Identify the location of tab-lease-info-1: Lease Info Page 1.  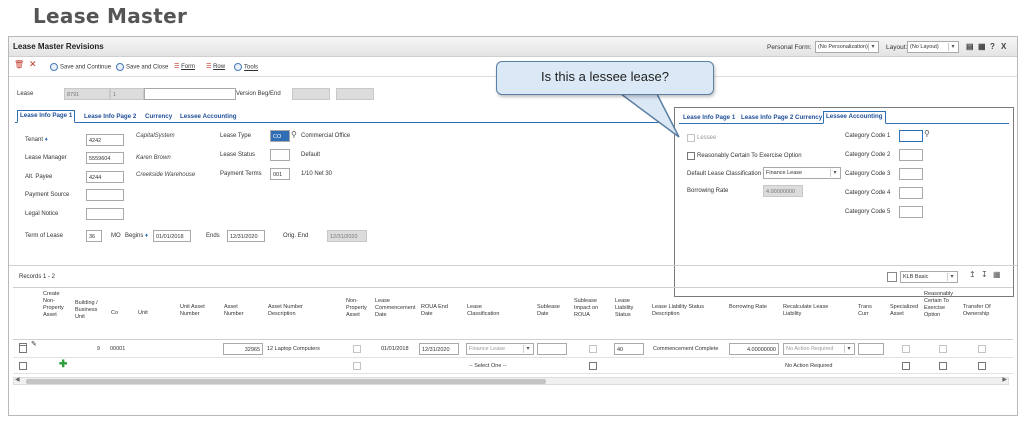
(46, 116).